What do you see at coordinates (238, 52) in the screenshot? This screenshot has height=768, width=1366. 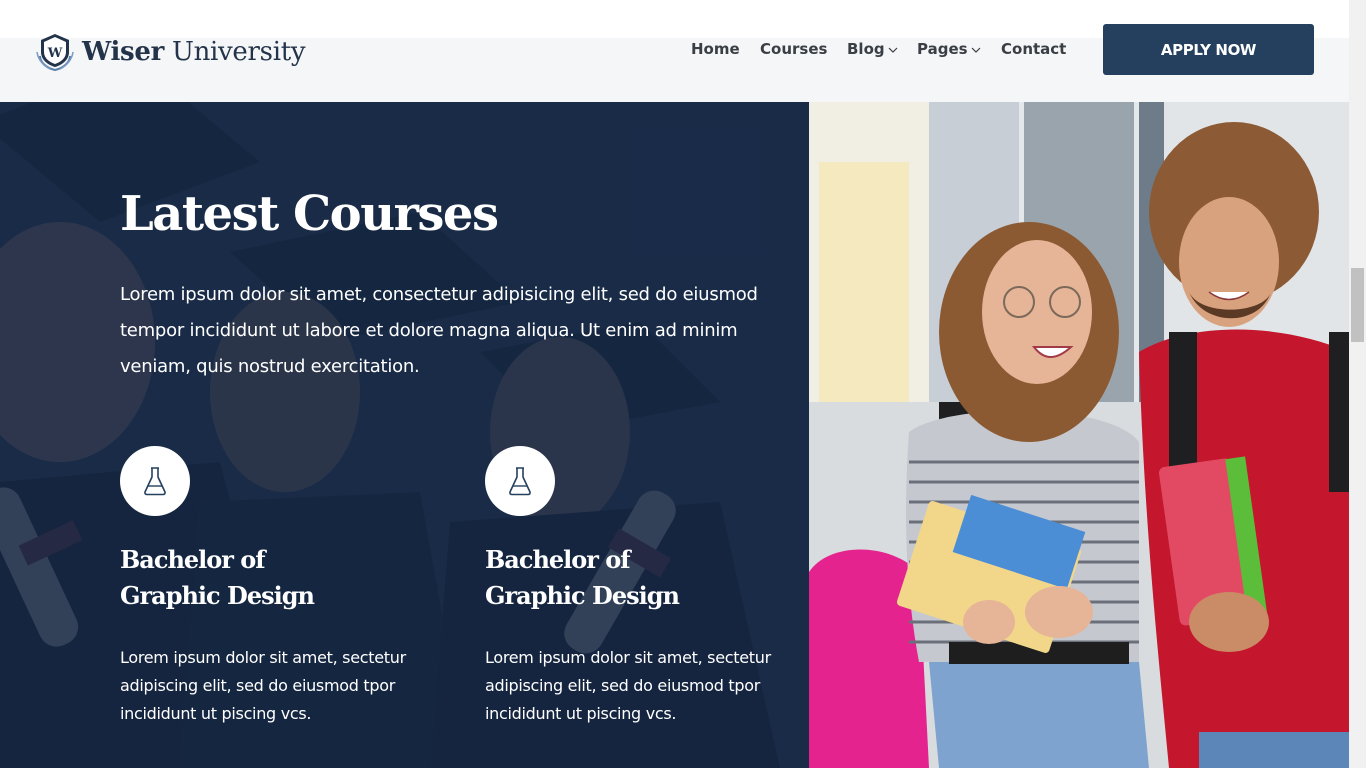 I see `brand-name-light: University` at bounding box center [238, 52].